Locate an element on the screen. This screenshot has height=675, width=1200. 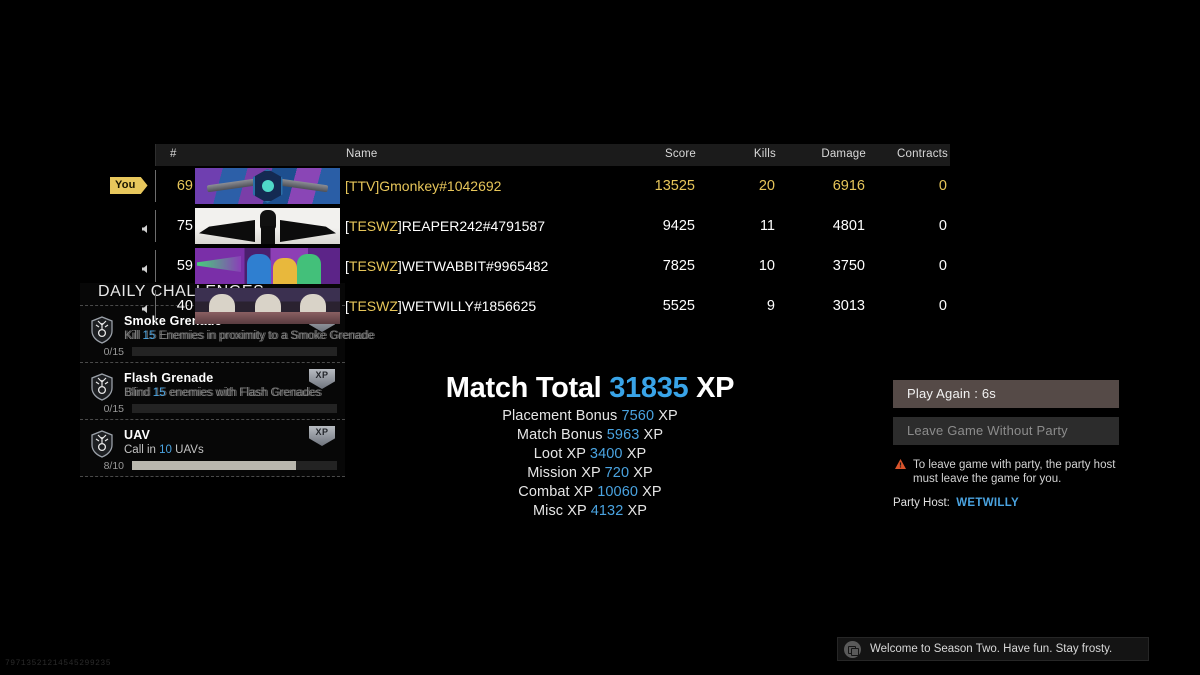
party-host-row: Party Host: WETWILLY is located at coordinates (1006, 503).